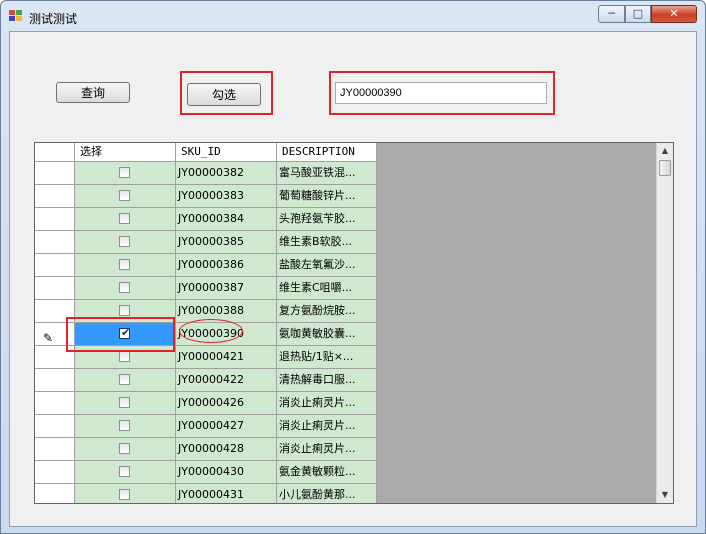 This screenshot has width=706, height=534. What do you see at coordinates (611, 14) in the screenshot?
I see `minimize-button: ─` at bounding box center [611, 14].